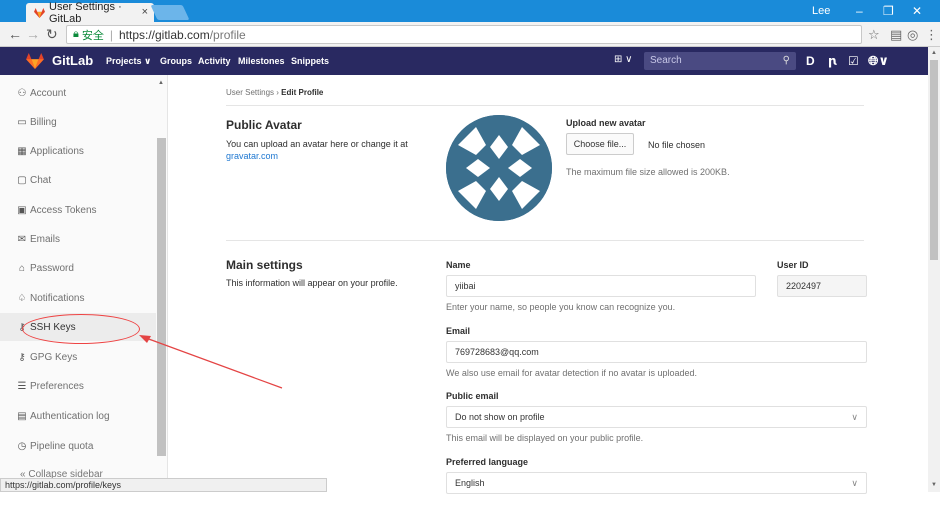 The width and height of the screenshot is (940, 506). Describe the element at coordinates (666, 60) in the screenshot. I see `search-placeholder: Search` at that location.